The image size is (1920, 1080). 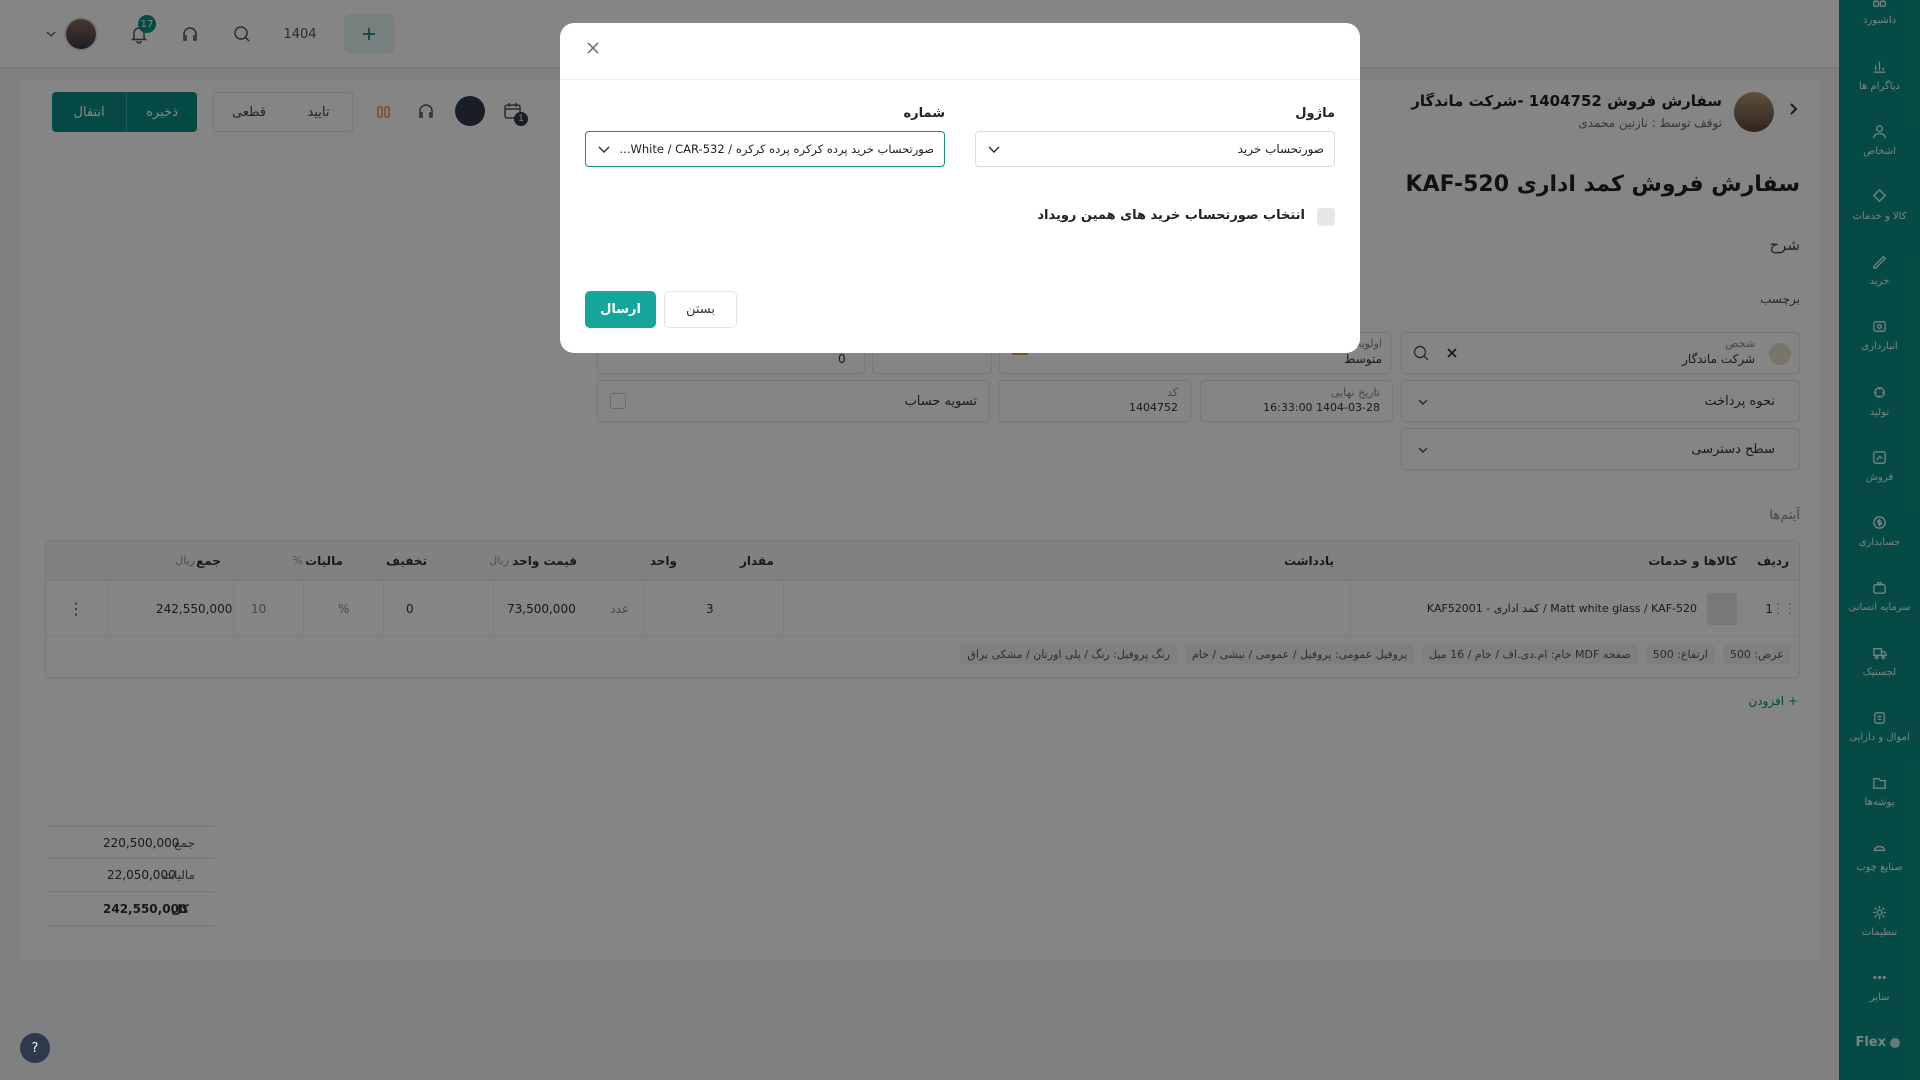 I want to click on modal-divider, so click(x=960, y=79).